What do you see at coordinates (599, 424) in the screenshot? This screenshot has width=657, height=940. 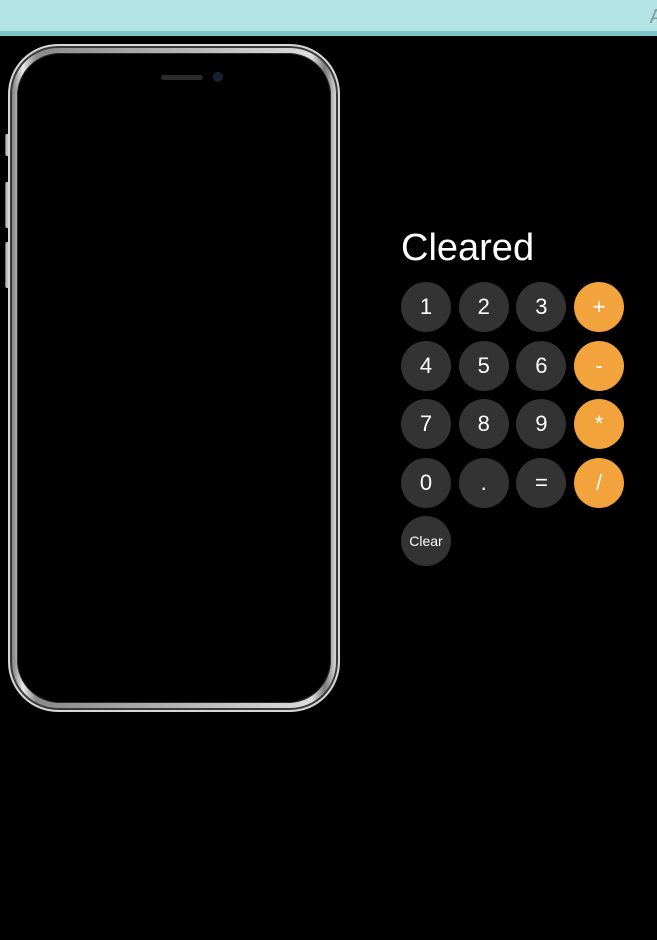 I see `multiply-button: *` at bounding box center [599, 424].